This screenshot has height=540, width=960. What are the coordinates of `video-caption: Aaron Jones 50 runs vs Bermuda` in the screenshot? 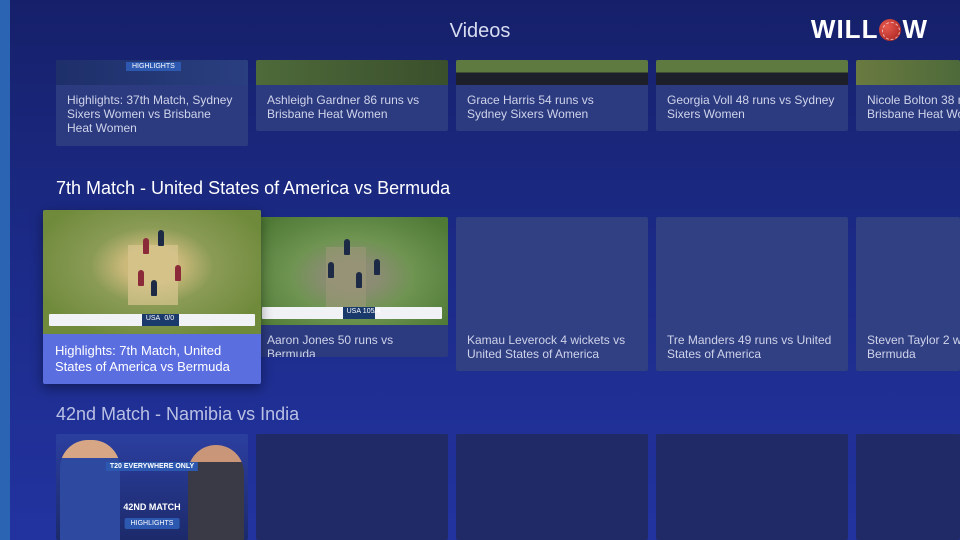 It's located at (330, 345).